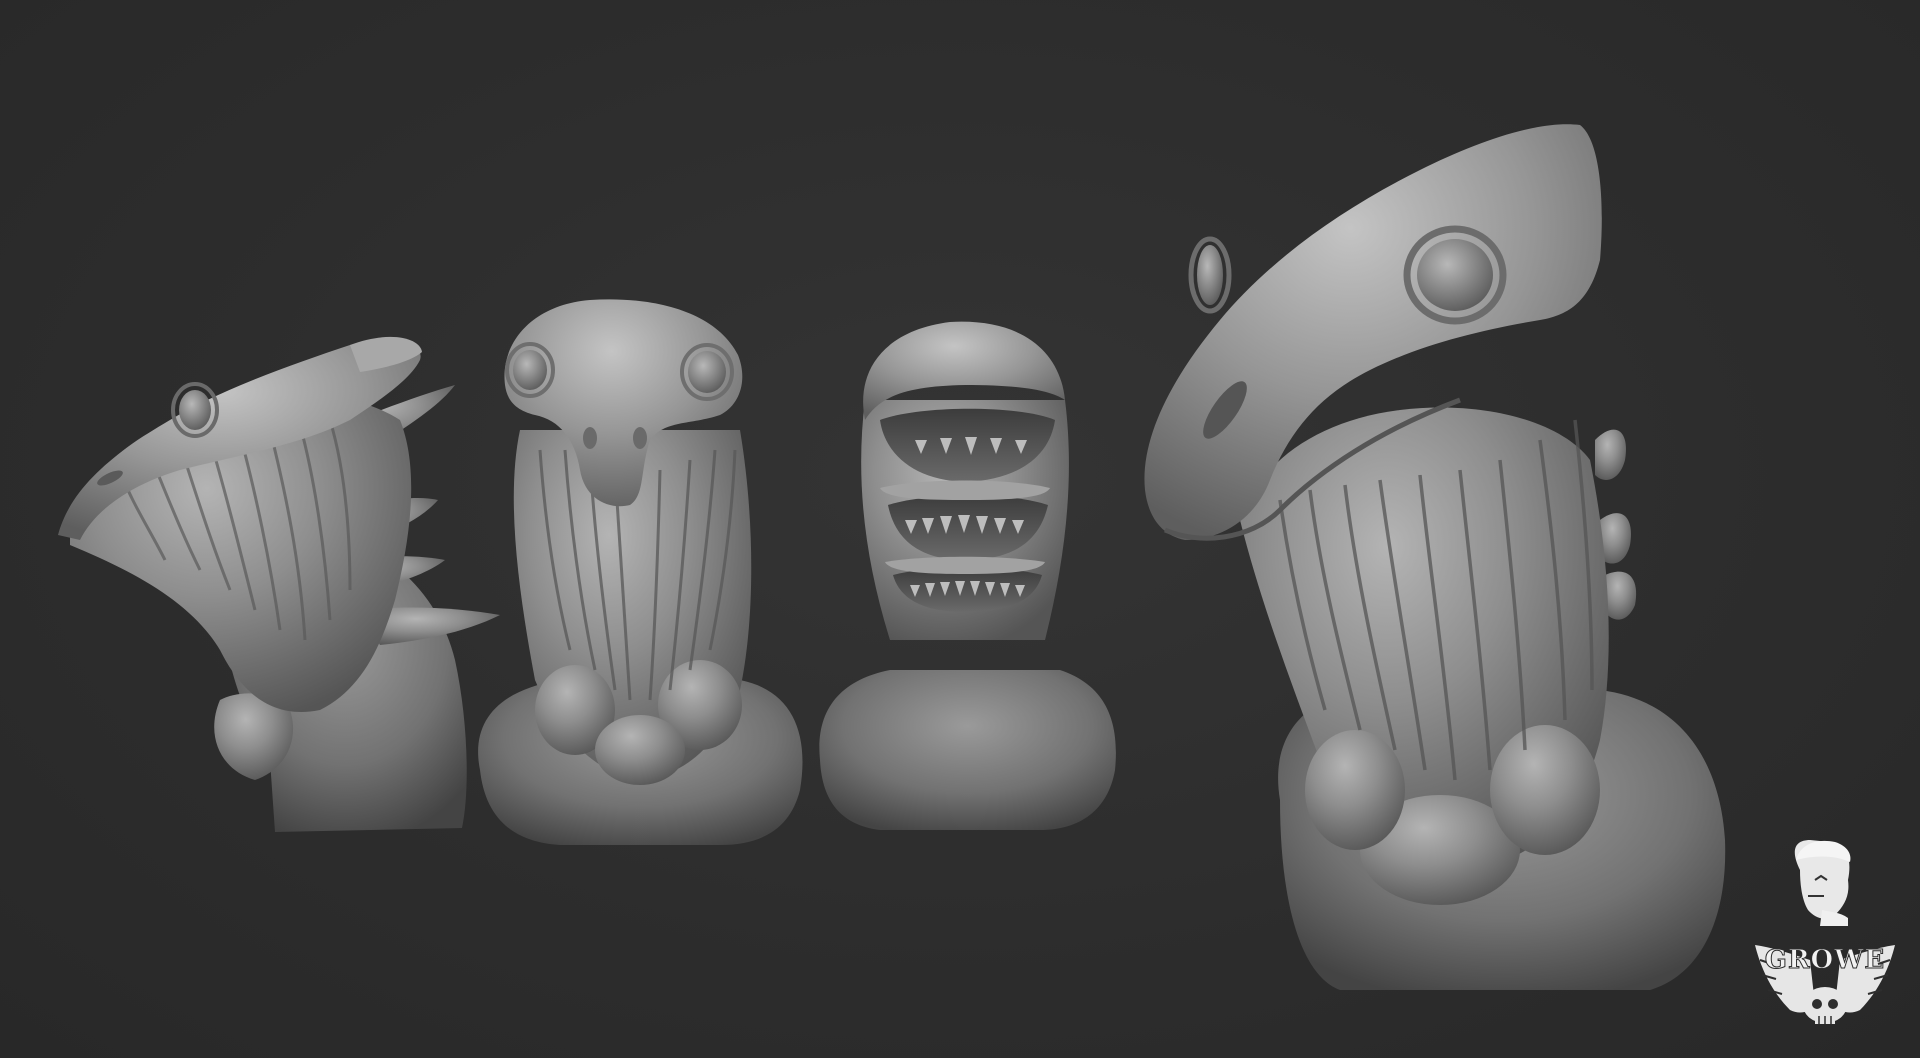  Describe the element at coordinates (590, 438) in the screenshot. I see `front-view-nostril-left` at that location.